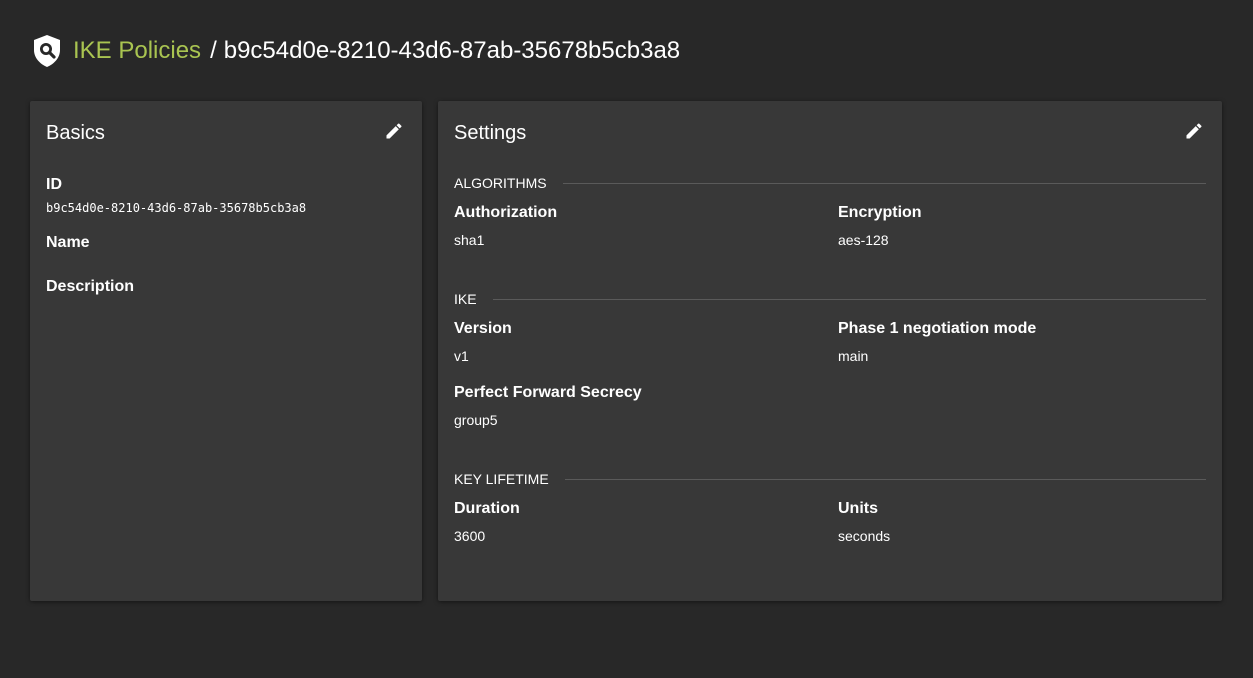  Describe the element at coordinates (864, 536) in the screenshot. I see `units-value: seconds` at that location.